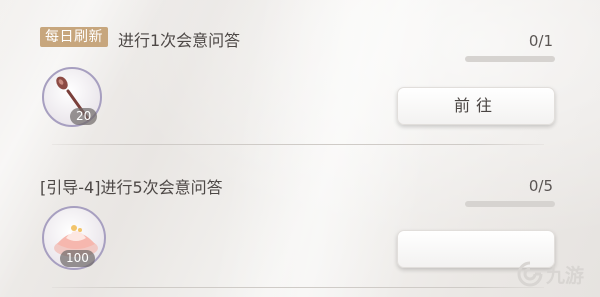 The width and height of the screenshot is (600, 297). What do you see at coordinates (530, 274) in the screenshot?
I see `jiuyou-logo-icon` at bounding box center [530, 274].